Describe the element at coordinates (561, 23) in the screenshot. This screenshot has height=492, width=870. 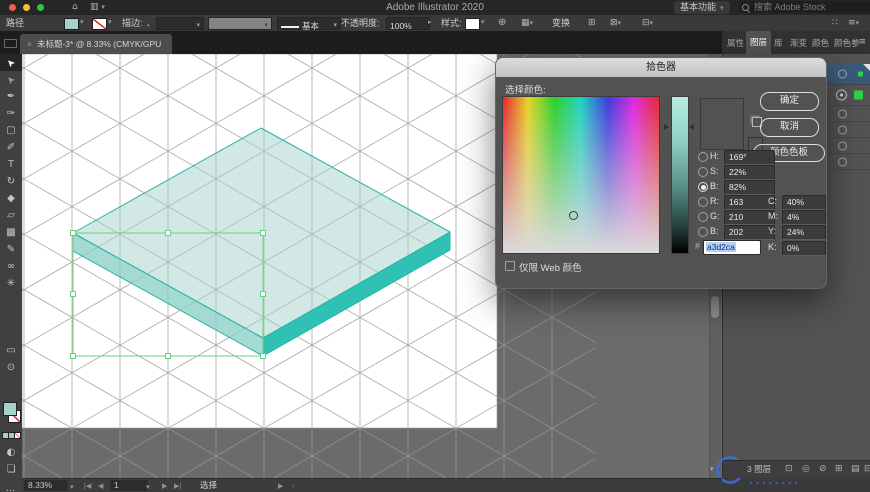
I see `transform-label: 变换` at that location.